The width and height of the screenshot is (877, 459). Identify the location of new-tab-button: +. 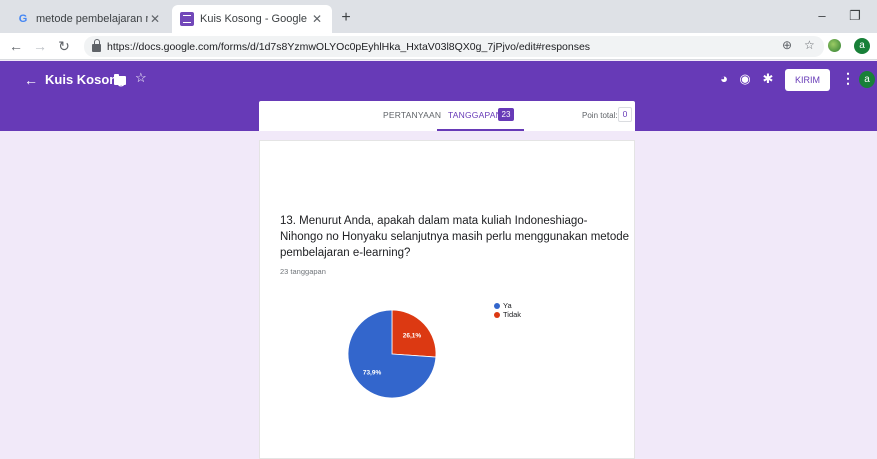
(346, 18).